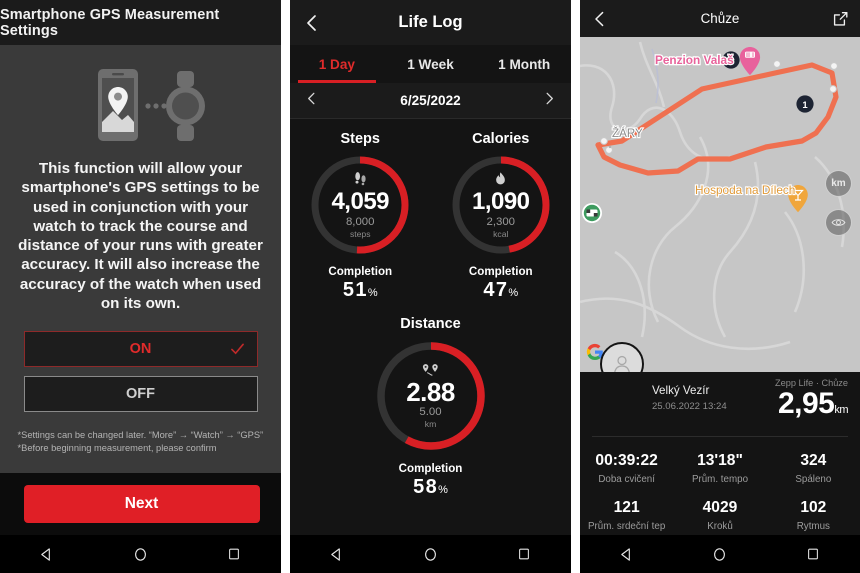  I want to click on flame-icon, so click(501, 177).